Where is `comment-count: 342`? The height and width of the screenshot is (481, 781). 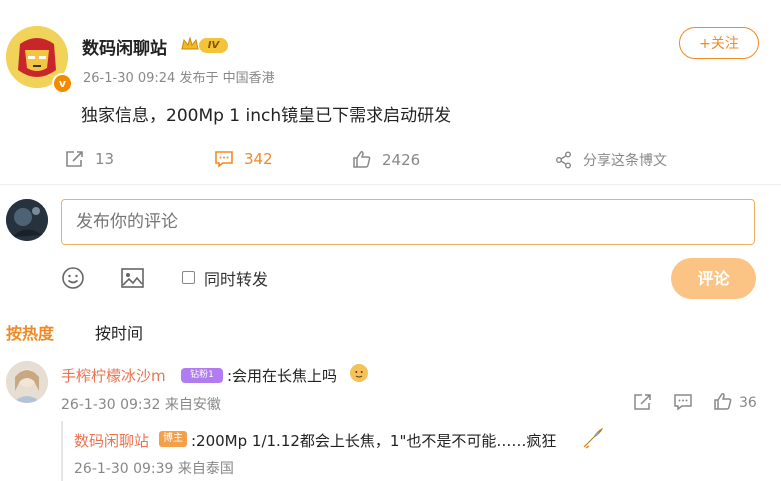 comment-count: 342 is located at coordinates (258, 159).